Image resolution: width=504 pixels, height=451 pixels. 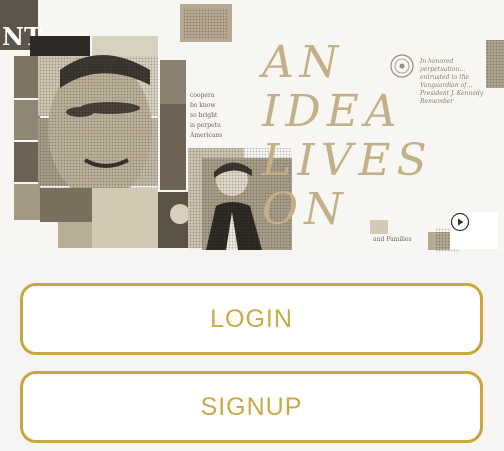 What do you see at coordinates (204, 115) in the screenshot?
I see `side-text-line: so bright` at bounding box center [204, 115].